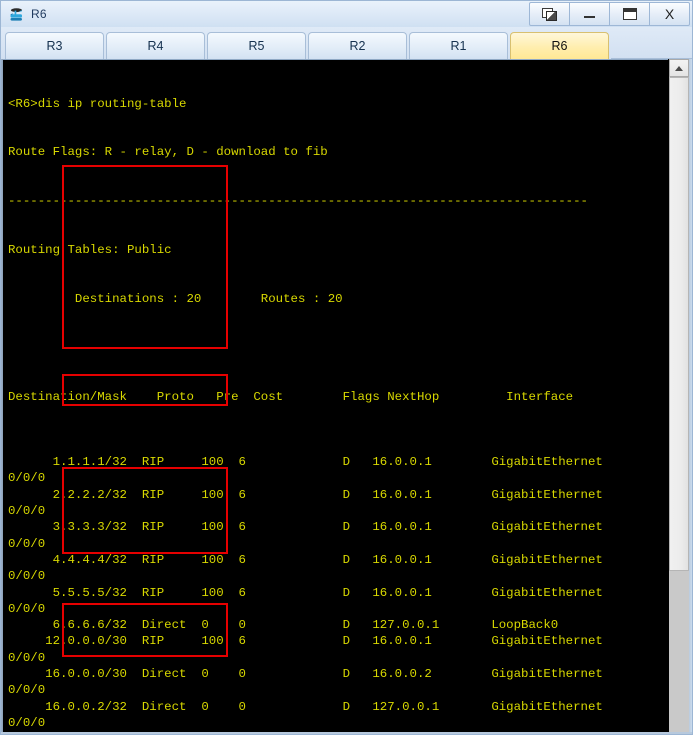 This screenshot has width=693, height=735. Describe the element at coordinates (679, 652) in the screenshot. I see `scrollbar-track` at that location.